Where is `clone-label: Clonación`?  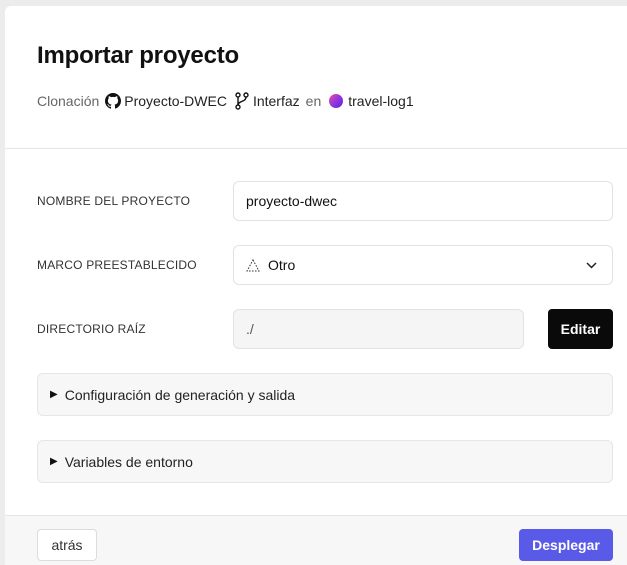 clone-label: Clonación is located at coordinates (68, 101).